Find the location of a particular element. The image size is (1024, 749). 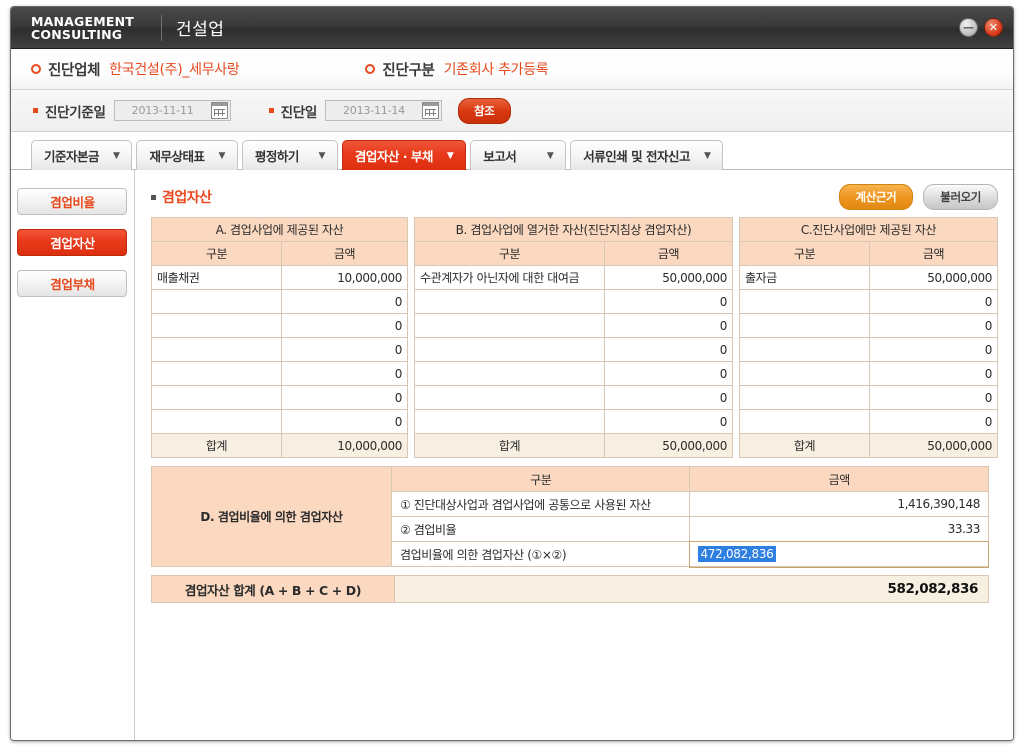

minimize-icon: — is located at coordinates (968, 27).